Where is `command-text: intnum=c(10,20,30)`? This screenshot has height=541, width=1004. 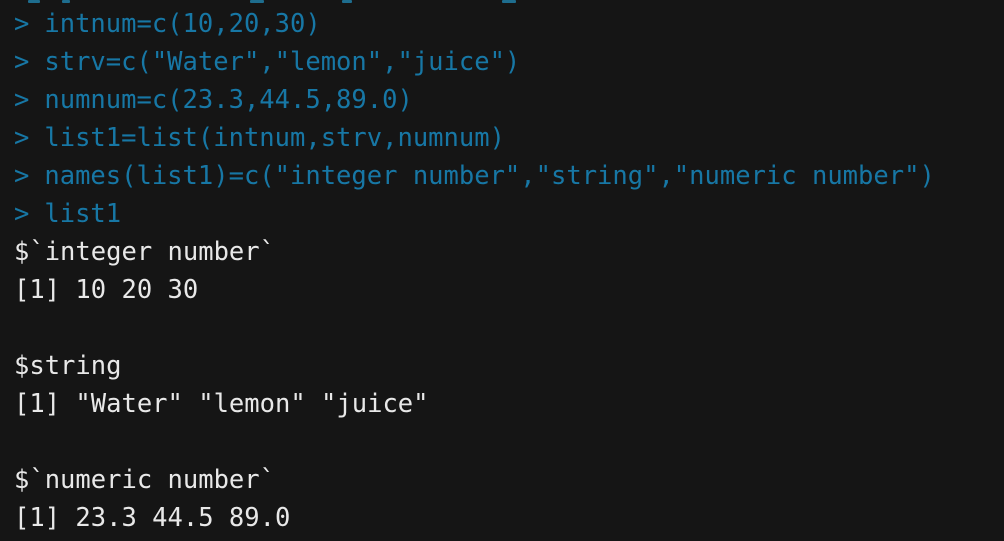 command-text: intnum=c(10,20,30) is located at coordinates (182, 24).